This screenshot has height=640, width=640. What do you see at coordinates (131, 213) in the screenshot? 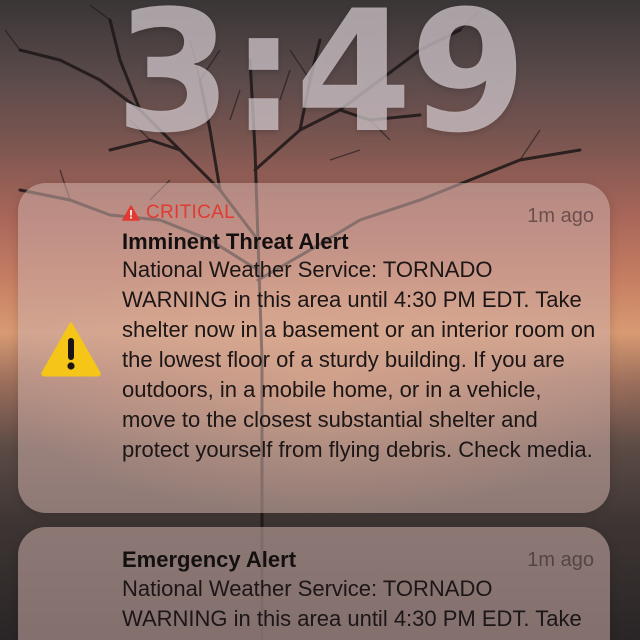
I see `critical-warning-icon` at bounding box center [131, 213].